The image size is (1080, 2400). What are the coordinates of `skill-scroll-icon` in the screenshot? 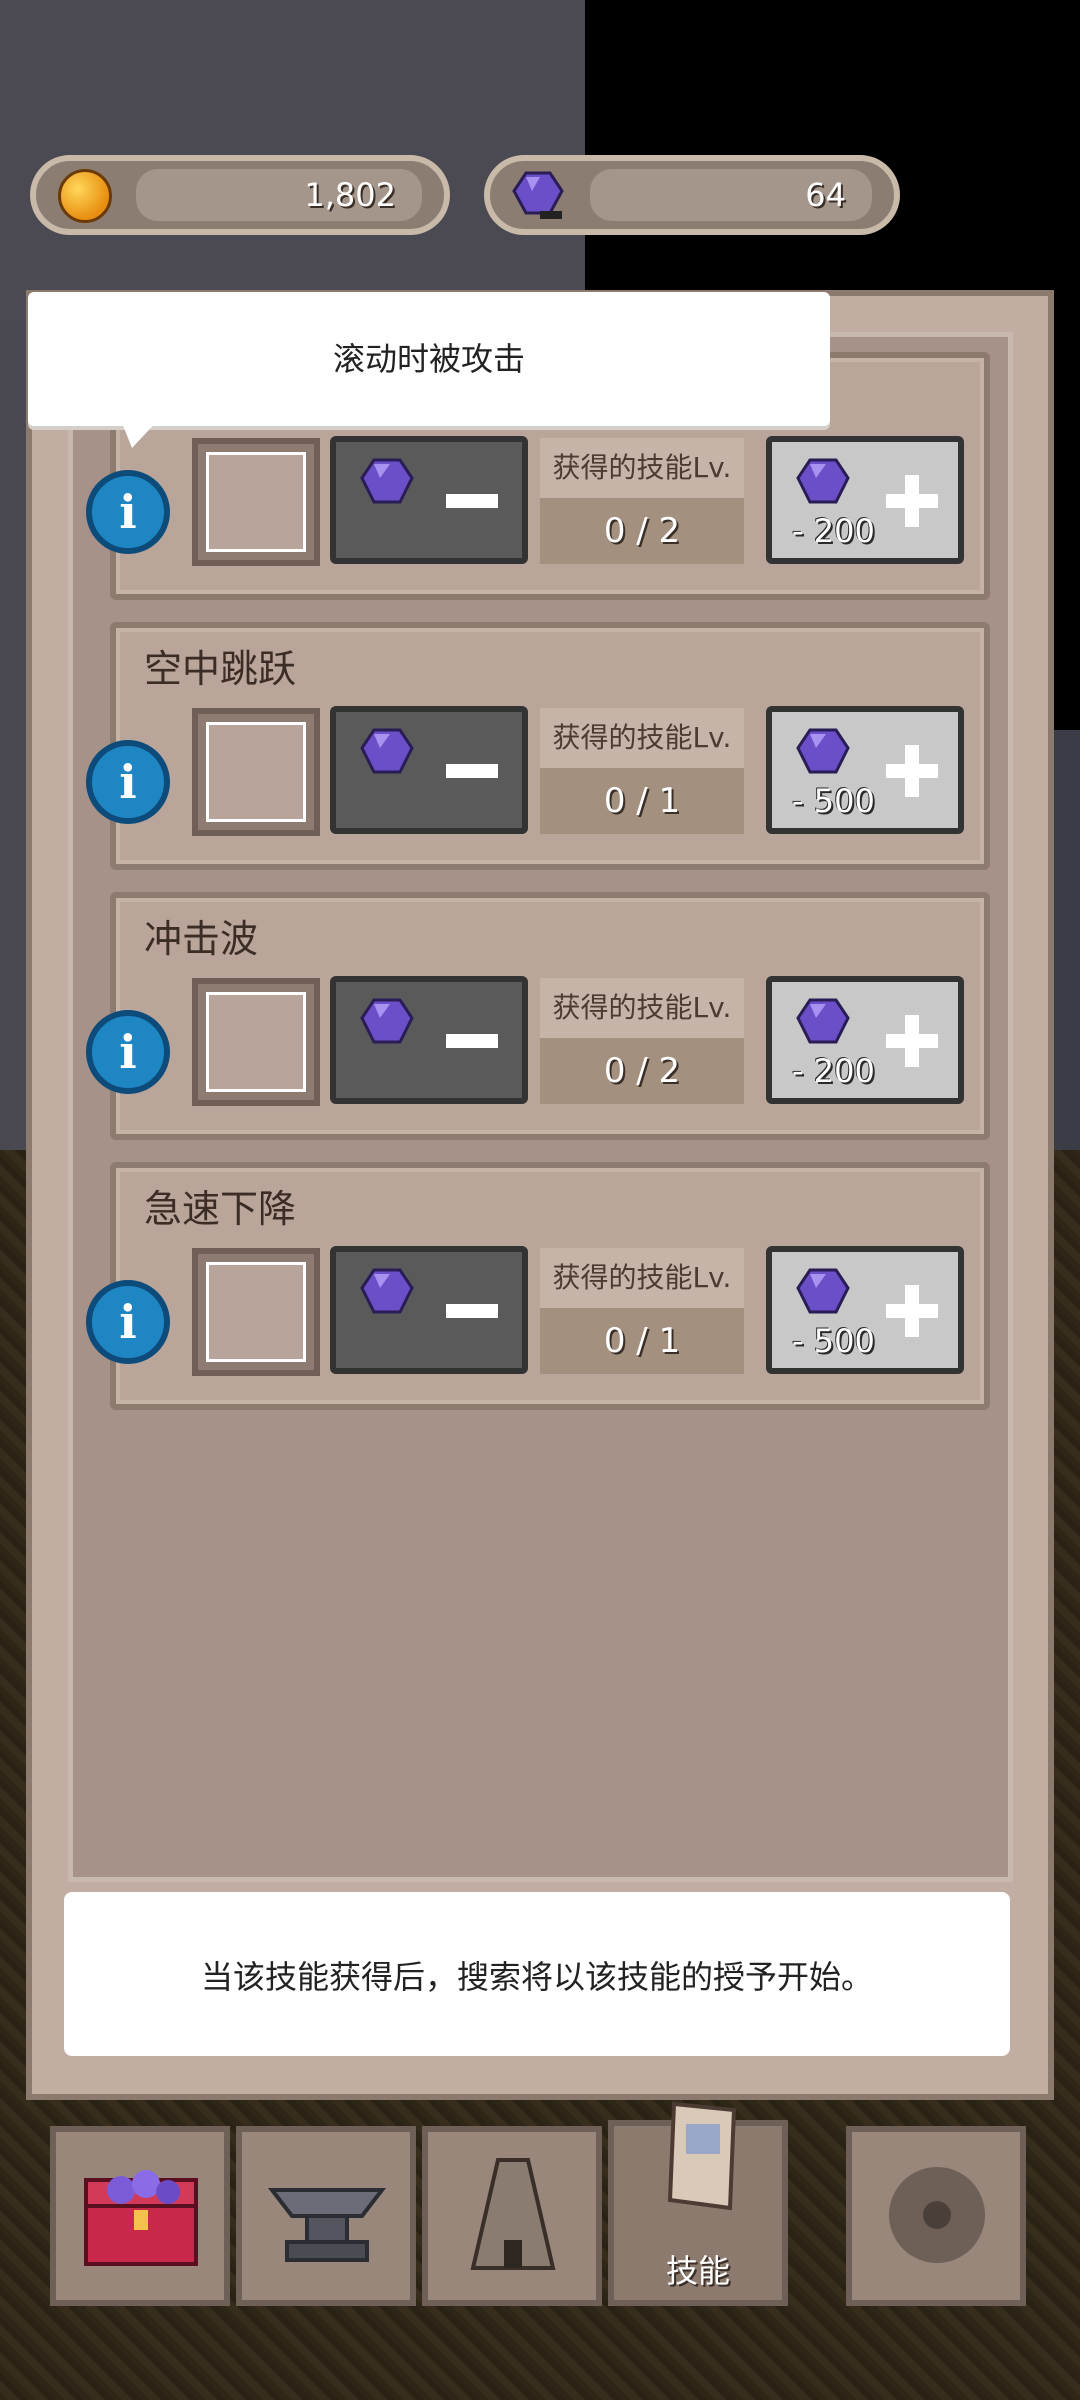 It's located at (702, 2156).